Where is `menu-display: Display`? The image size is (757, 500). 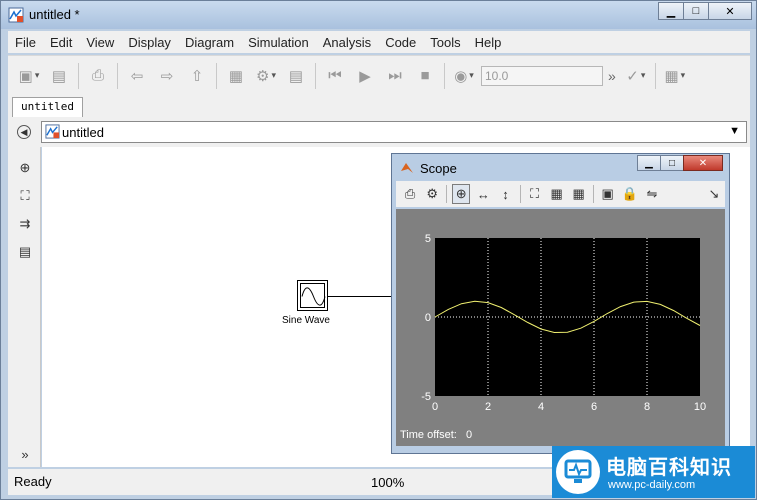 menu-display: Display is located at coordinates (149, 42).